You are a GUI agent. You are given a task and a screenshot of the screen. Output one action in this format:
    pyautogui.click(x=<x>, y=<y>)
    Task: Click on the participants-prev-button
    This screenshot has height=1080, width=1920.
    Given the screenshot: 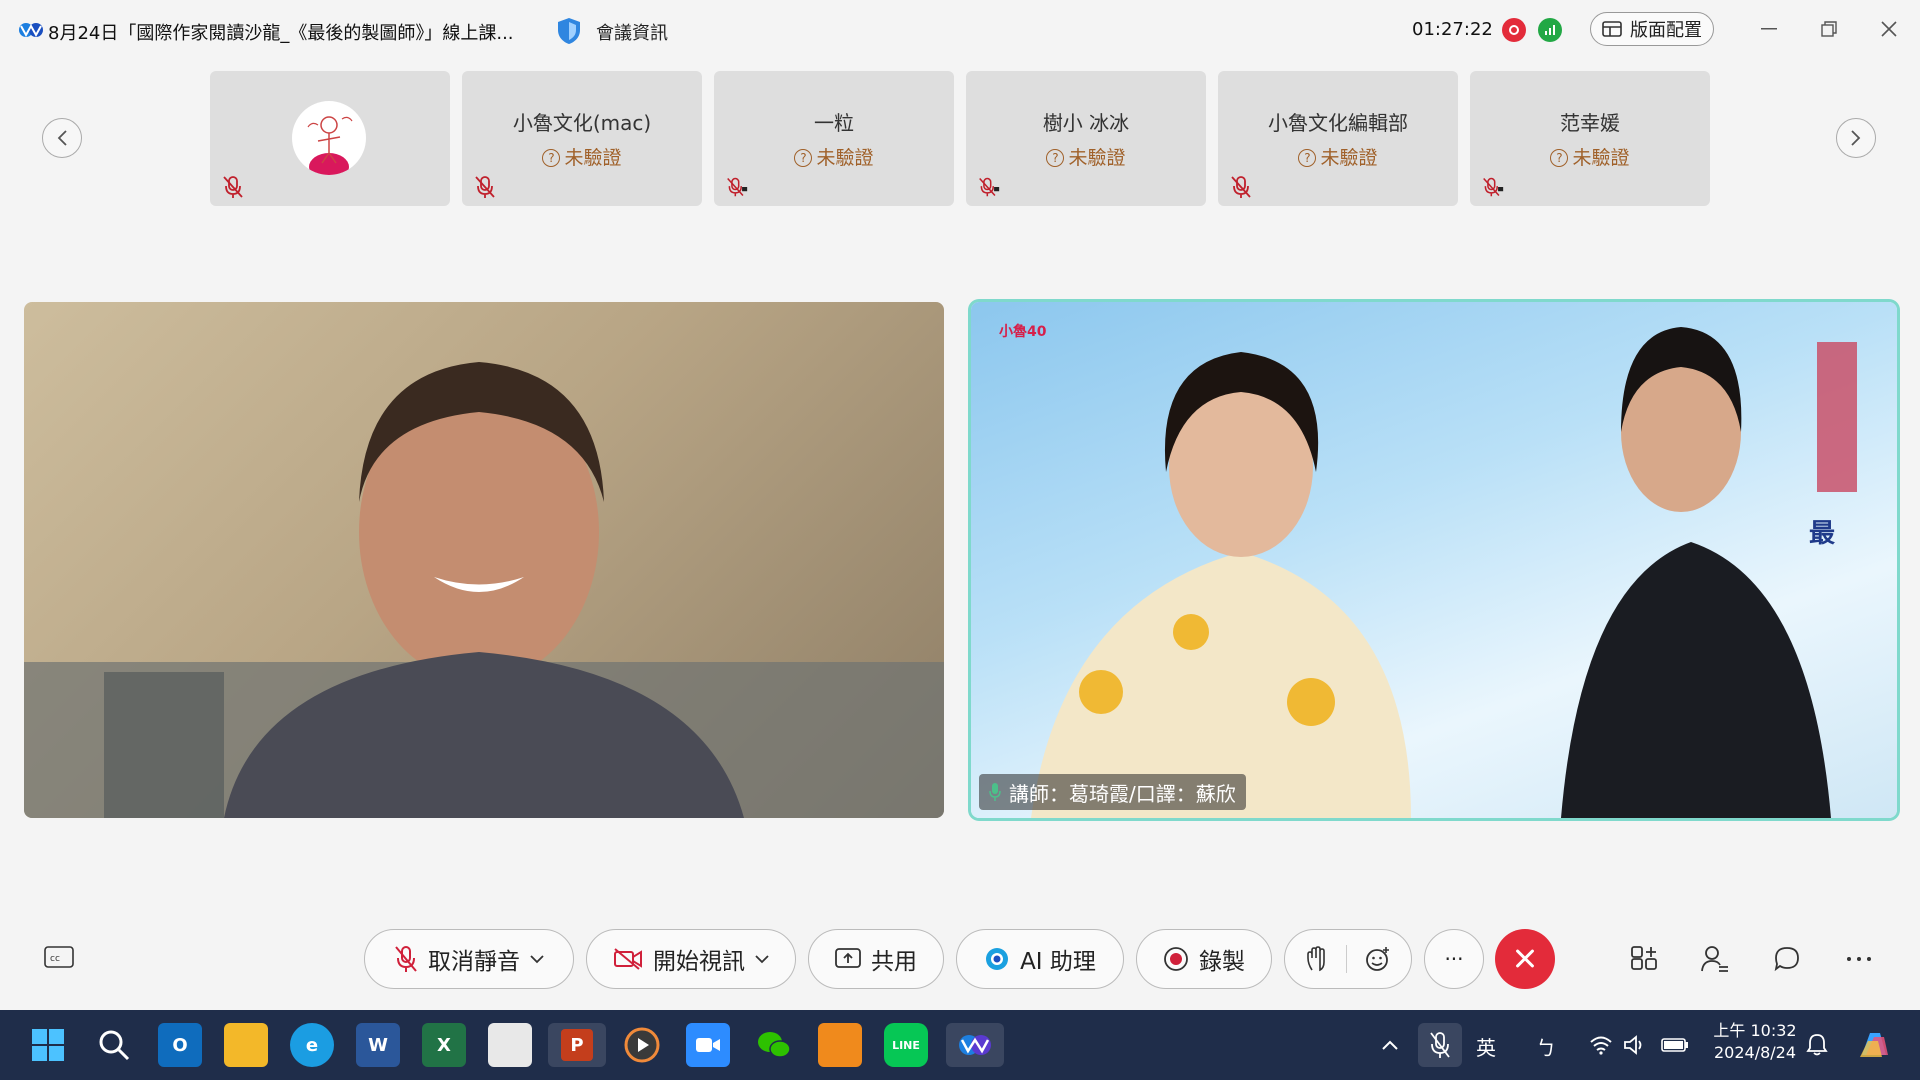 What is the action you would take?
    pyautogui.click(x=62, y=138)
    